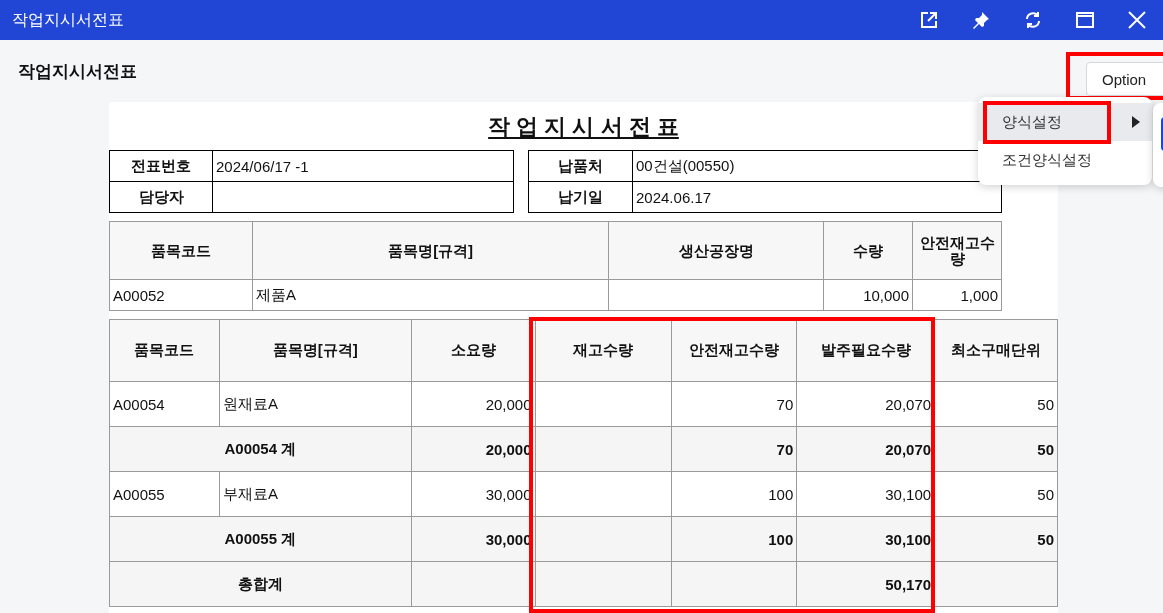 This screenshot has height=613, width=1163. Describe the element at coordinates (1065, 122) in the screenshot. I see `menu-item: 양식설정` at that location.